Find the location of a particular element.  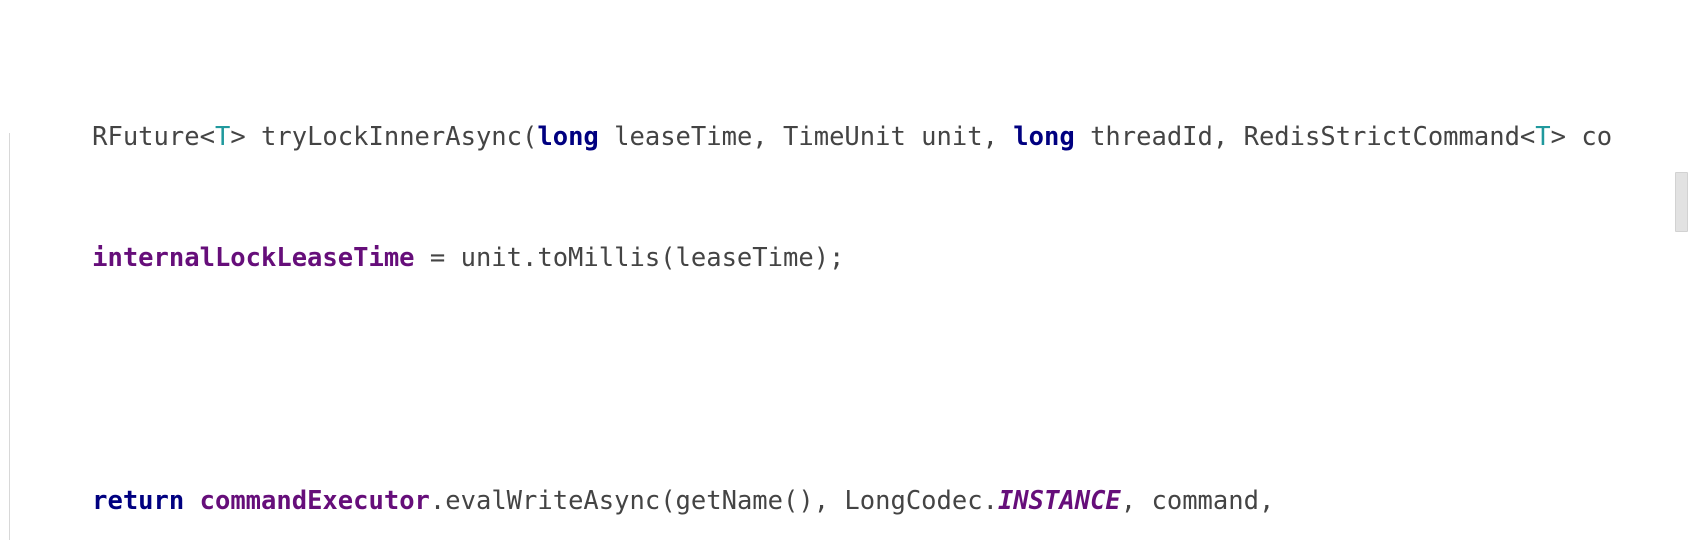

token-command-arg: , command, is located at coordinates (1197, 501).